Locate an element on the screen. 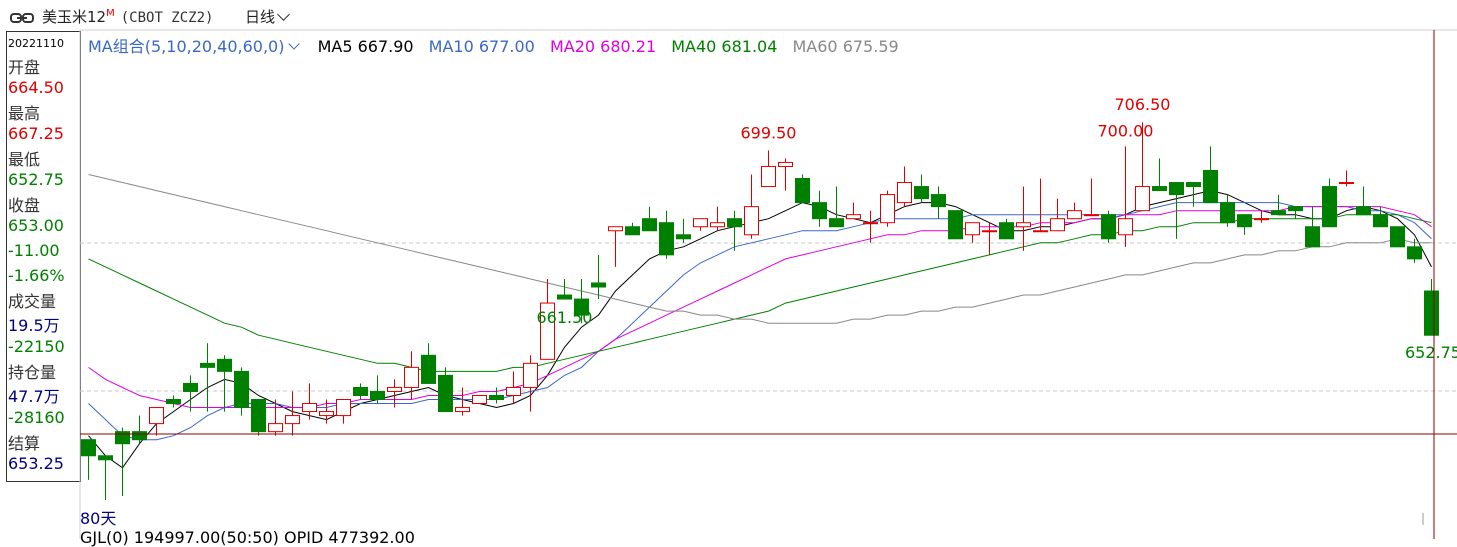 The image size is (1457, 547). price-annotation: 706.50 is located at coordinates (1143, 104).